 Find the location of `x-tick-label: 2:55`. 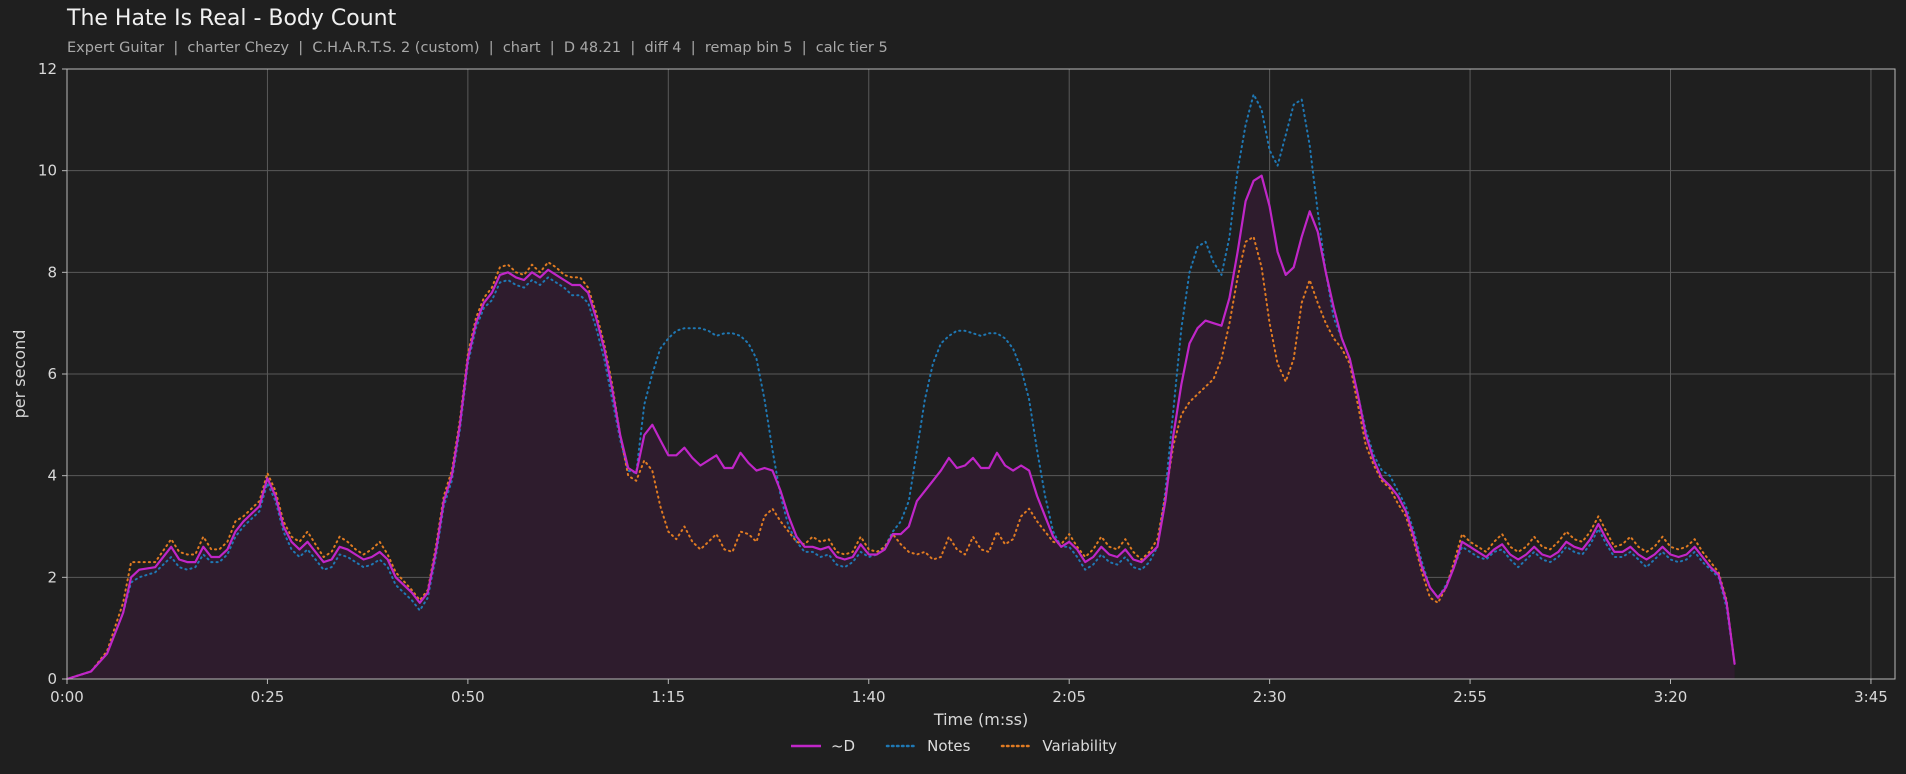

x-tick-label: 2:55 is located at coordinates (1470, 697).